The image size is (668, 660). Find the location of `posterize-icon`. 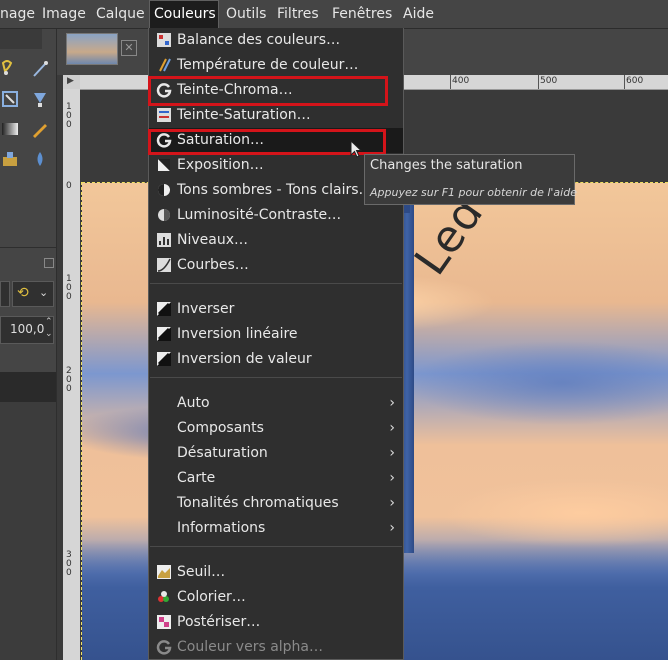

posterize-icon is located at coordinates (164, 622).